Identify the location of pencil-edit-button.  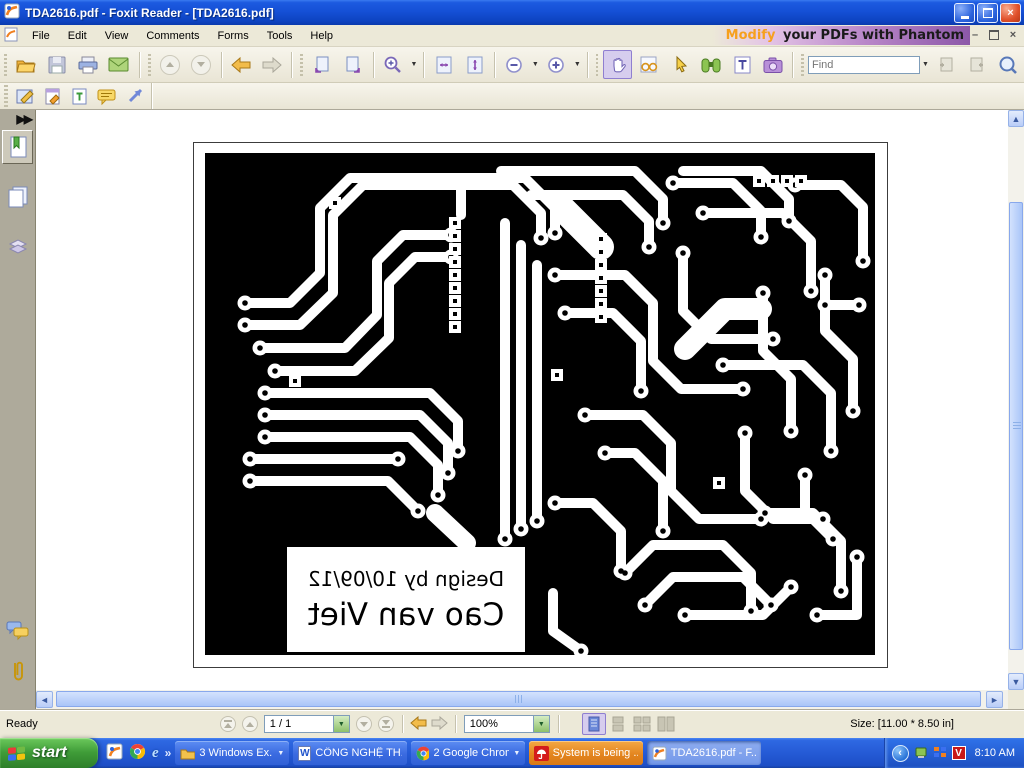
(52, 96).